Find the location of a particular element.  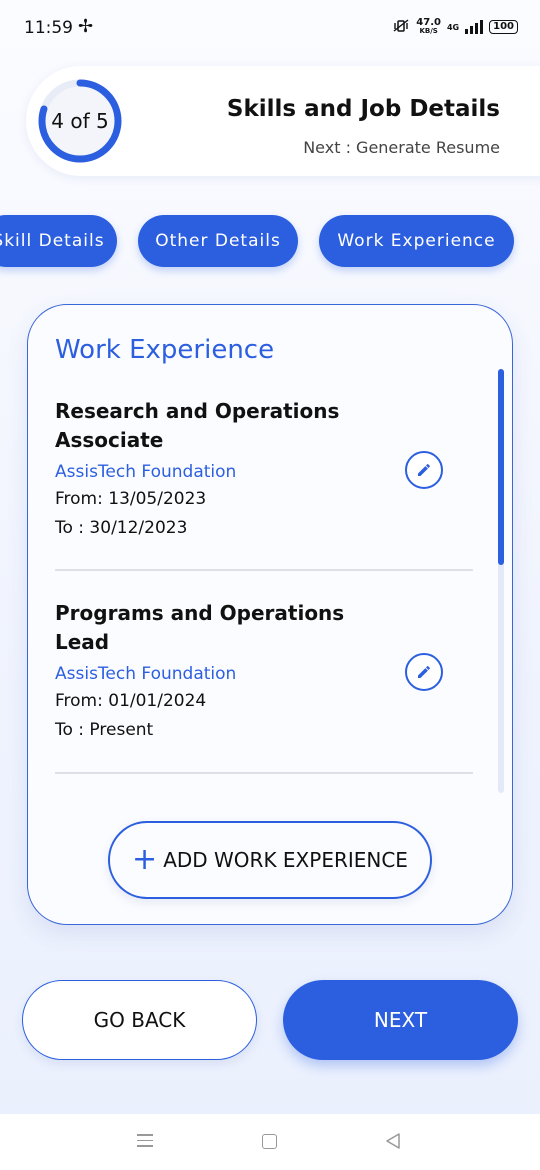

go-back-button: GO BACK is located at coordinates (139, 1020).